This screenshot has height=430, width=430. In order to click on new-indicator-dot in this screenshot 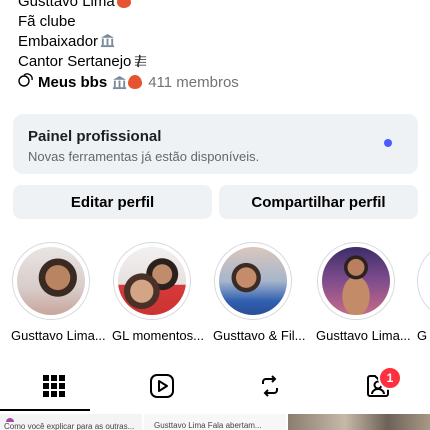, I will do `click(388, 143)`.